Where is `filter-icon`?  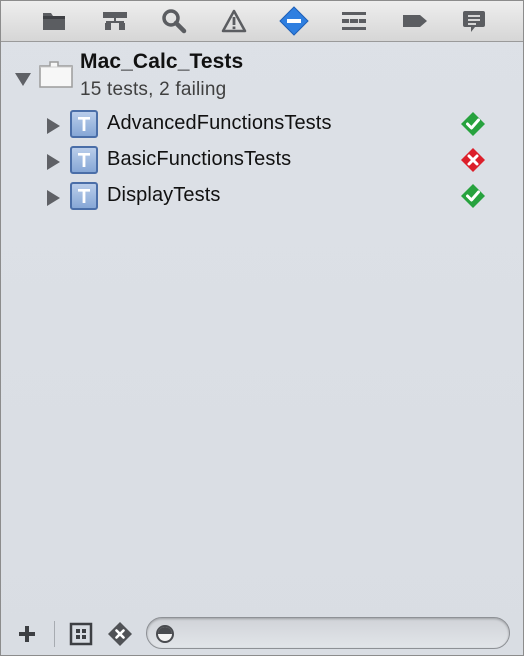
filter-icon is located at coordinates (165, 634).